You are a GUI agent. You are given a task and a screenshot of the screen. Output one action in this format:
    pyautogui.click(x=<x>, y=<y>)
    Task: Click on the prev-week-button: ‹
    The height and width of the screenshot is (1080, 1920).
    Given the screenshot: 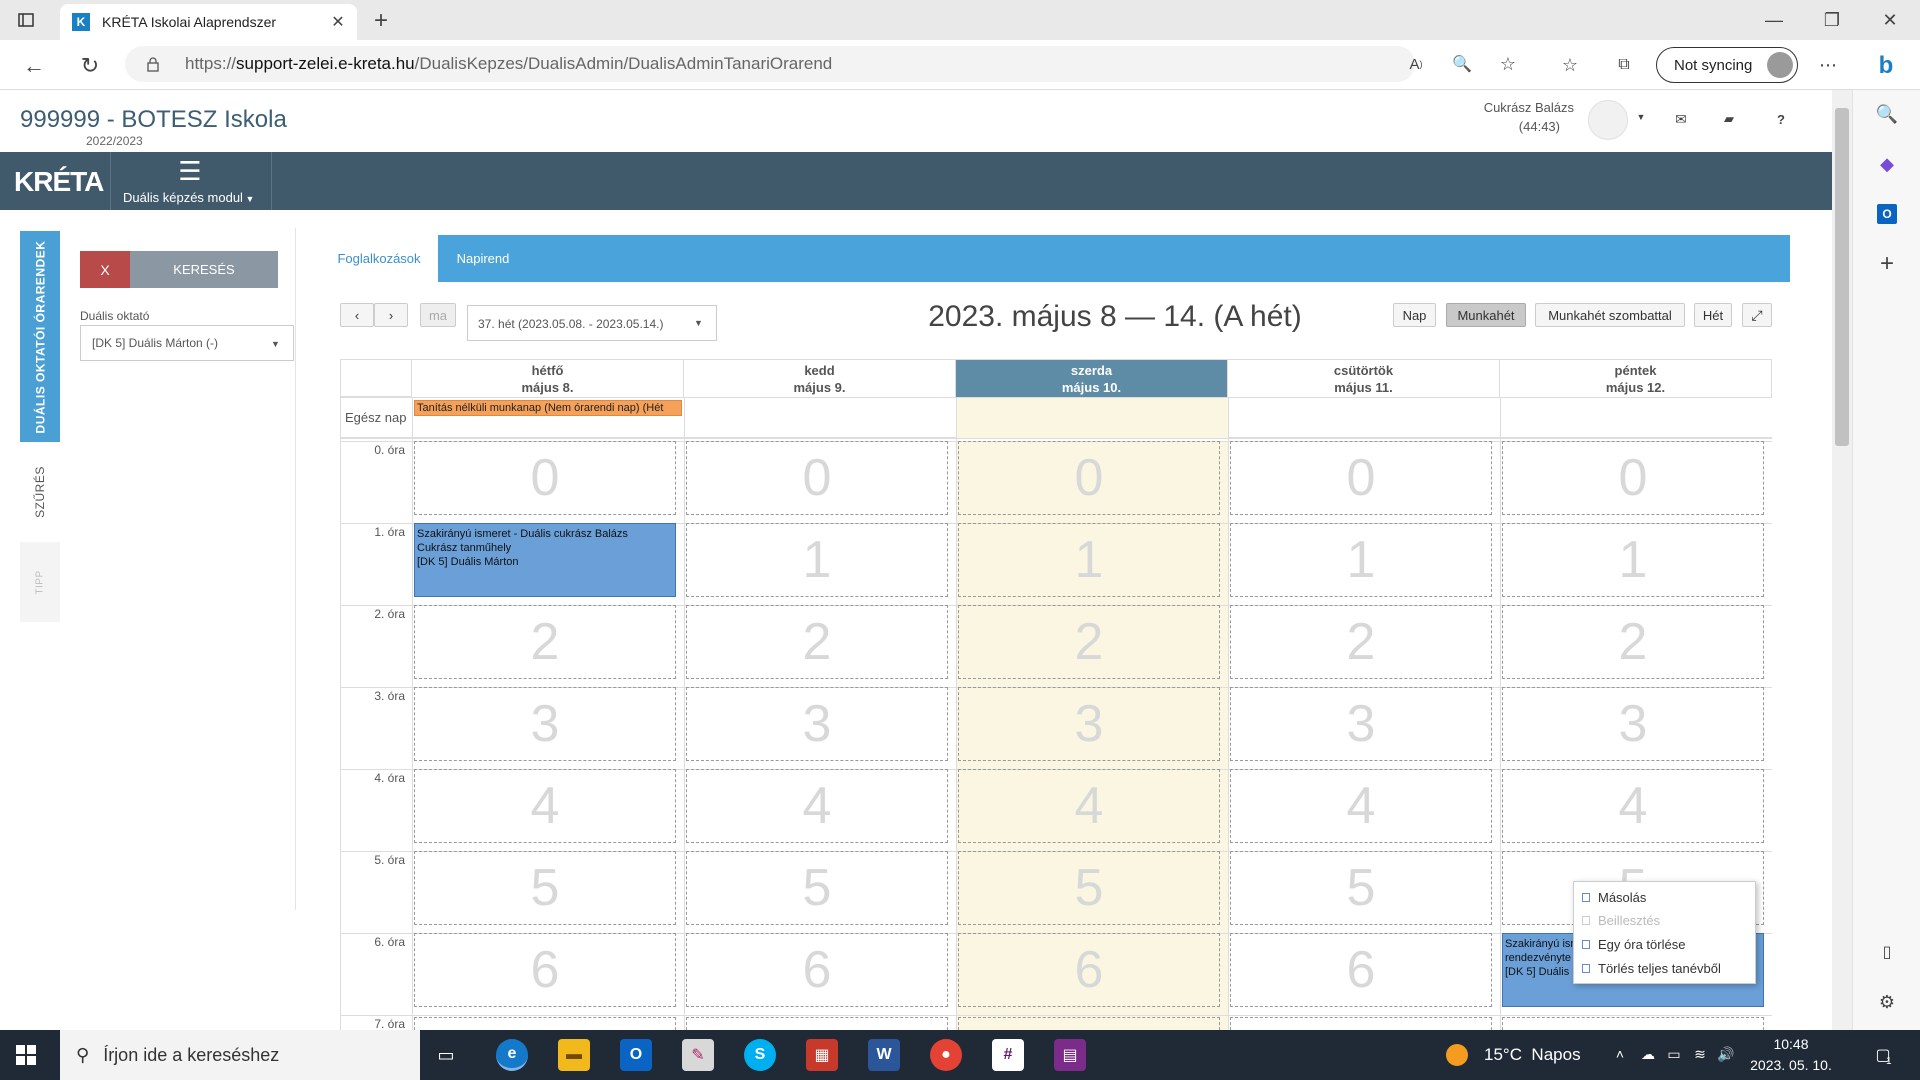 What is the action you would take?
    pyautogui.click(x=357, y=315)
    